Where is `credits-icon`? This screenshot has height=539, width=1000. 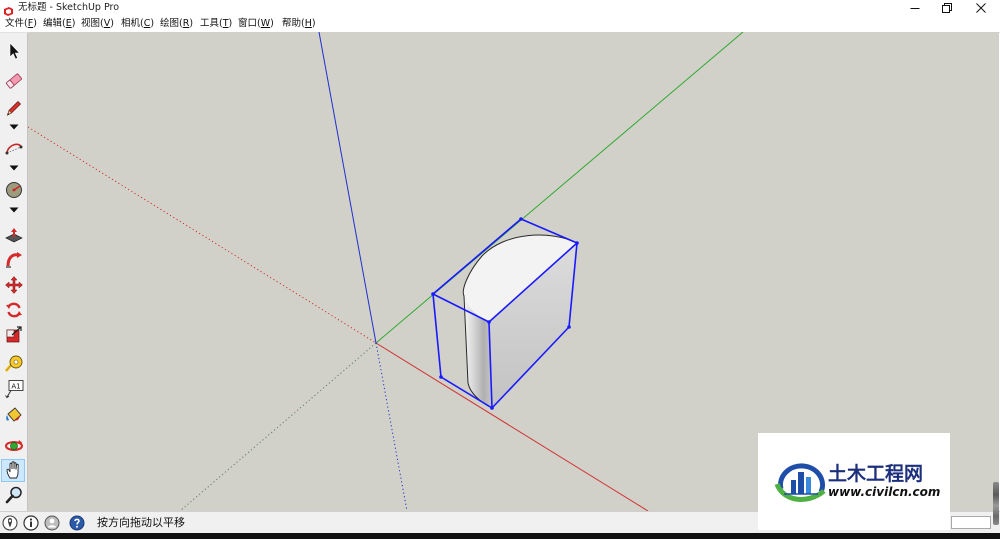 credits-icon is located at coordinates (31, 523).